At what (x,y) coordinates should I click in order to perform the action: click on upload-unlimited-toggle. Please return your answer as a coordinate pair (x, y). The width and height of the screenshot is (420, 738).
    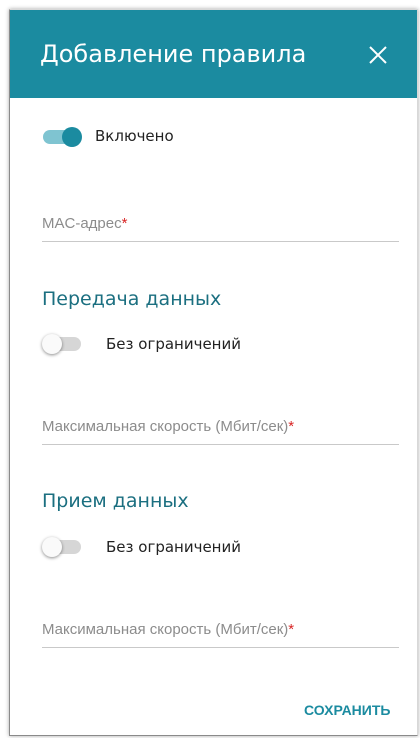
    Looking at the image, I should click on (63, 344).